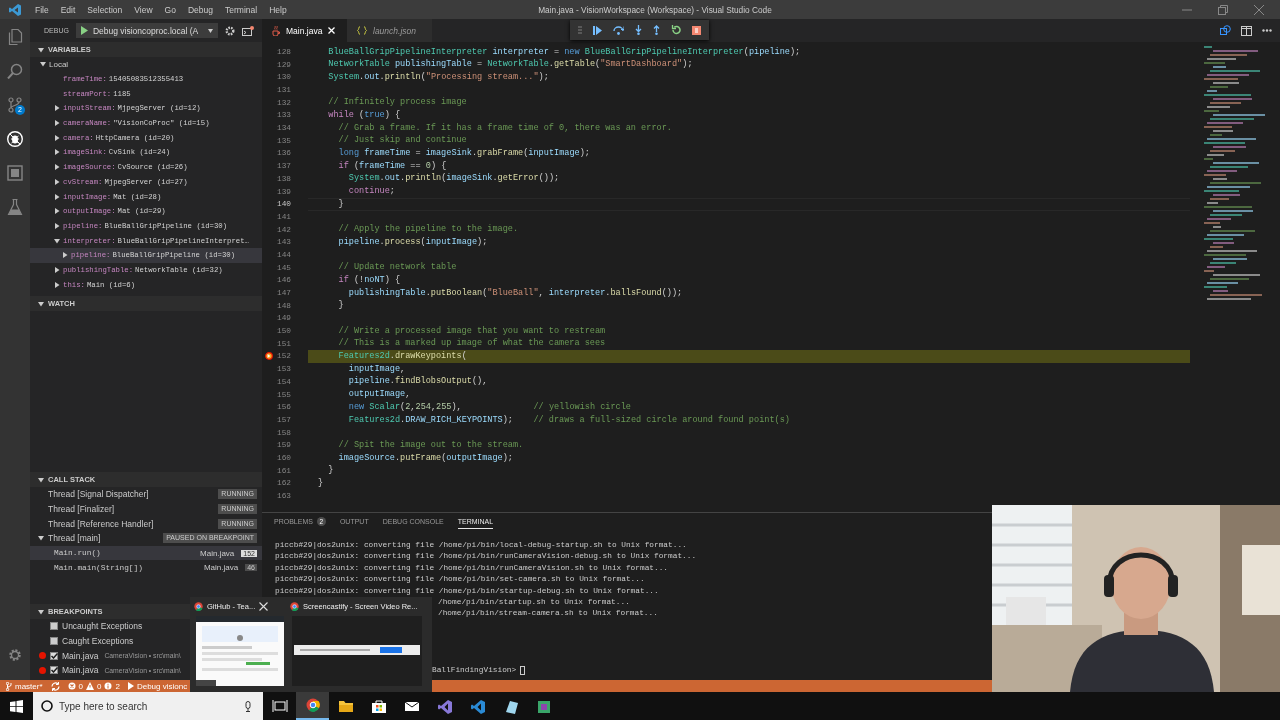 Image resolution: width=1280 pixels, height=720 pixels. Describe the element at coordinates (515, 293) in the screenshot. I see `code-line: publishingTable.putBoolean("BlueBall", interpreter.ballsFound());` at that location.